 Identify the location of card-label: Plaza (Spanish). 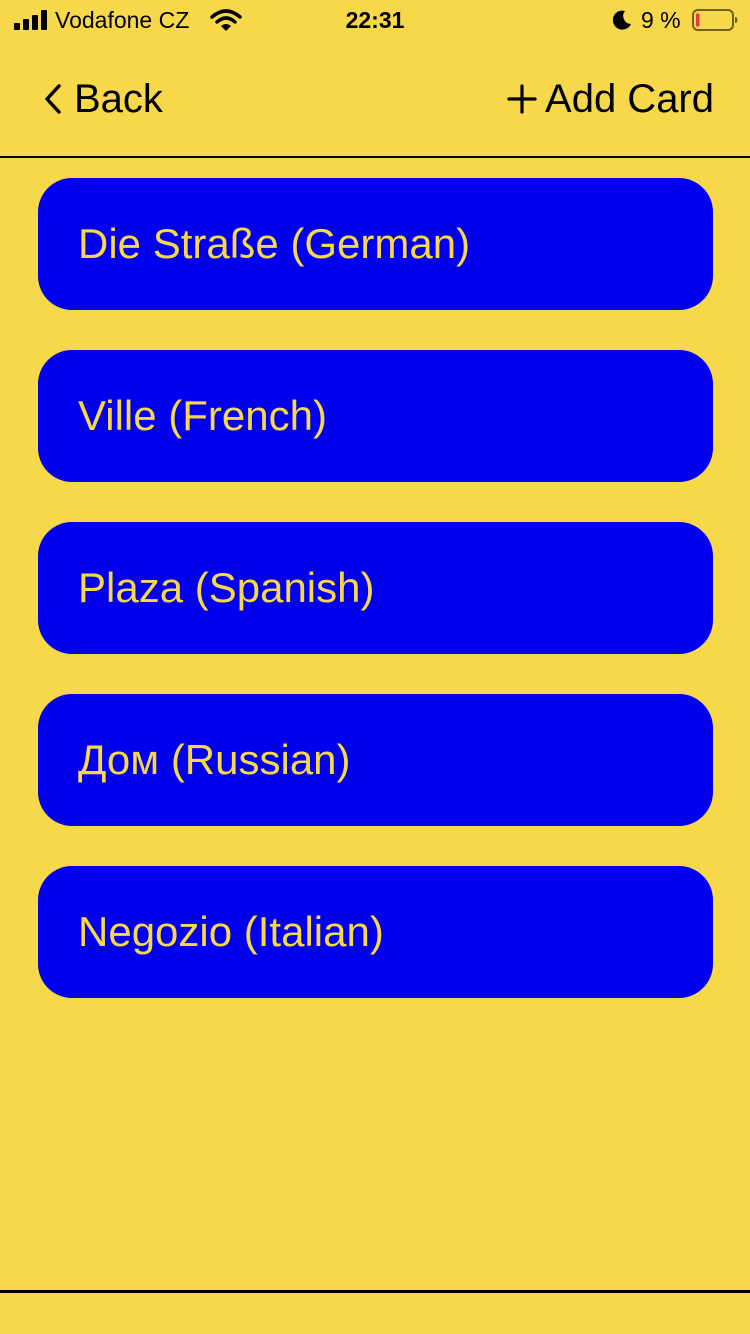
(226, 587).